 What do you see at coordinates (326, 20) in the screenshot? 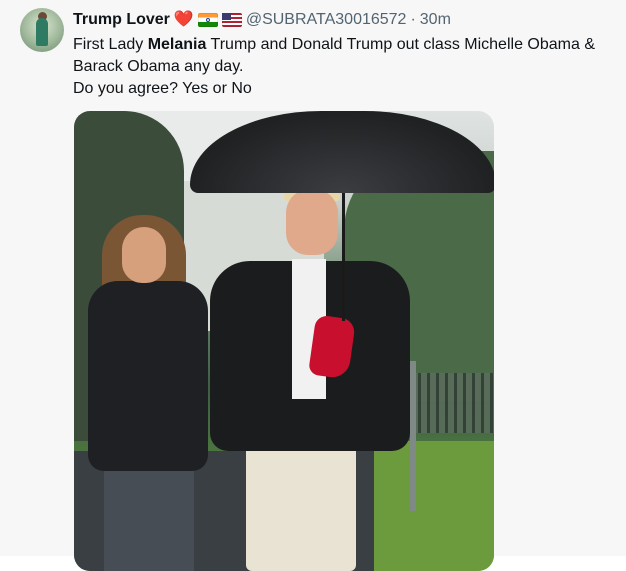
I see `author-handle: @SUBRATA30016572` at bounding box center [326, 20].